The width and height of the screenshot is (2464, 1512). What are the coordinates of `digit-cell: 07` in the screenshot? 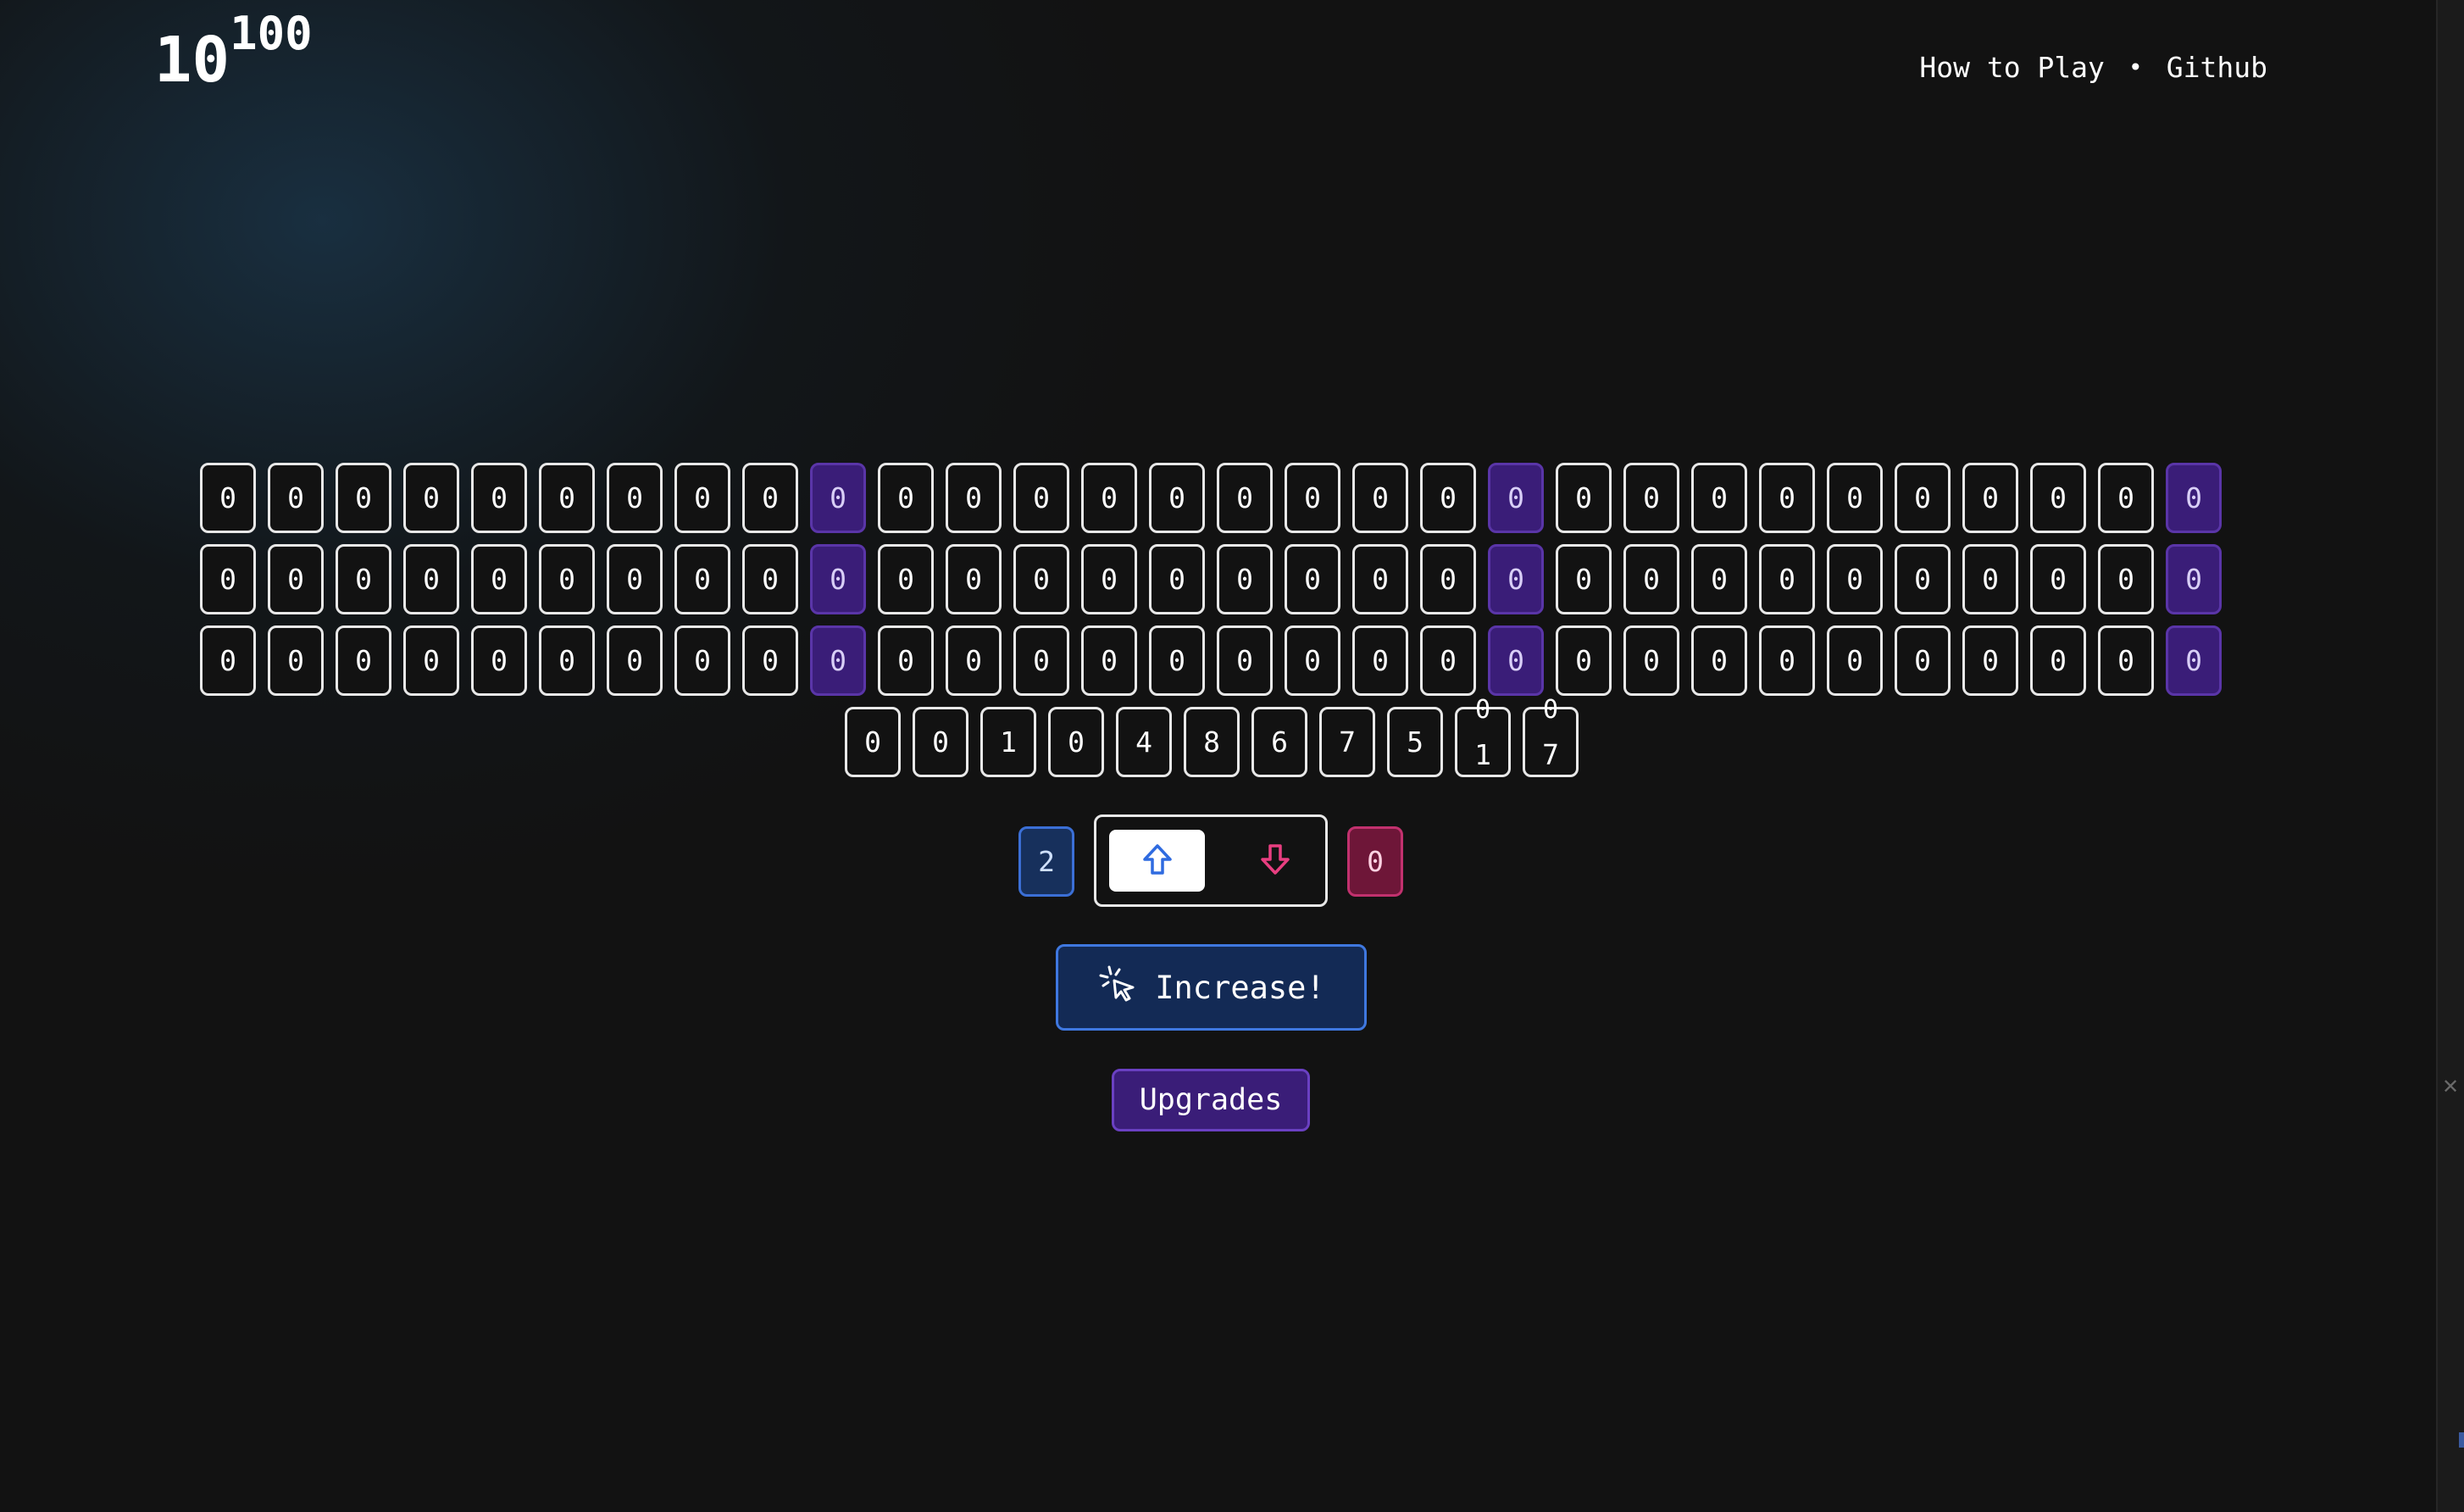 It's located at (1551, 738).